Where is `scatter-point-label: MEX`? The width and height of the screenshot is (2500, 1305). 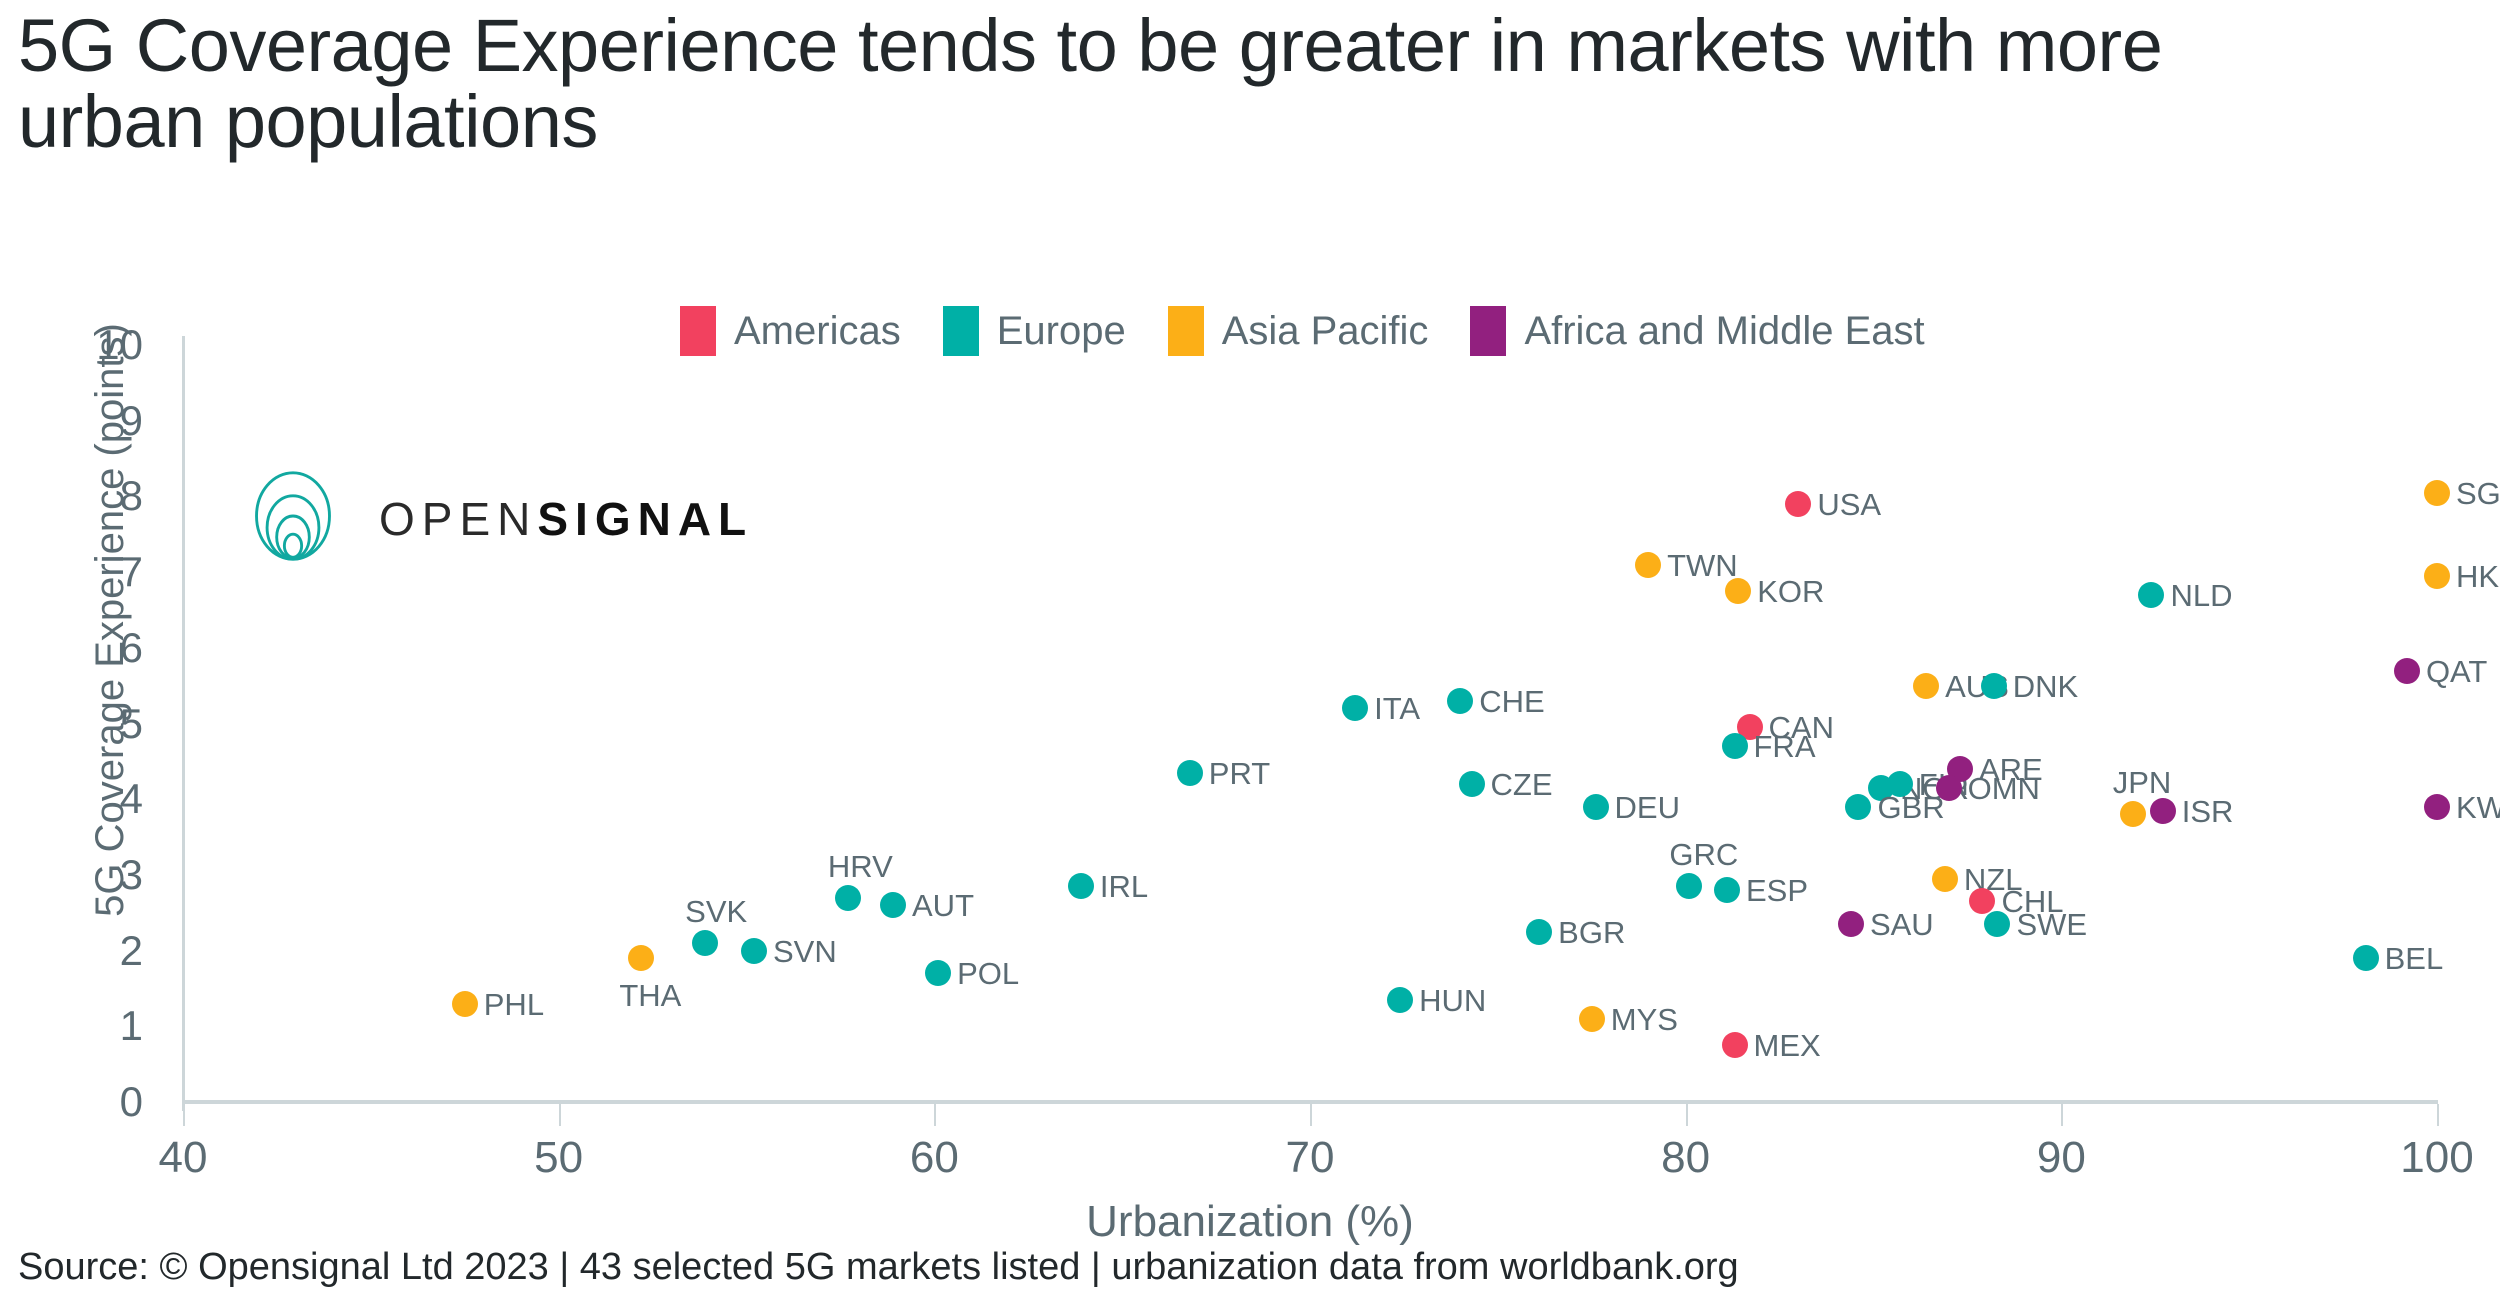
scatter-point-label: MEX is located at coordinates (1787, 1046).